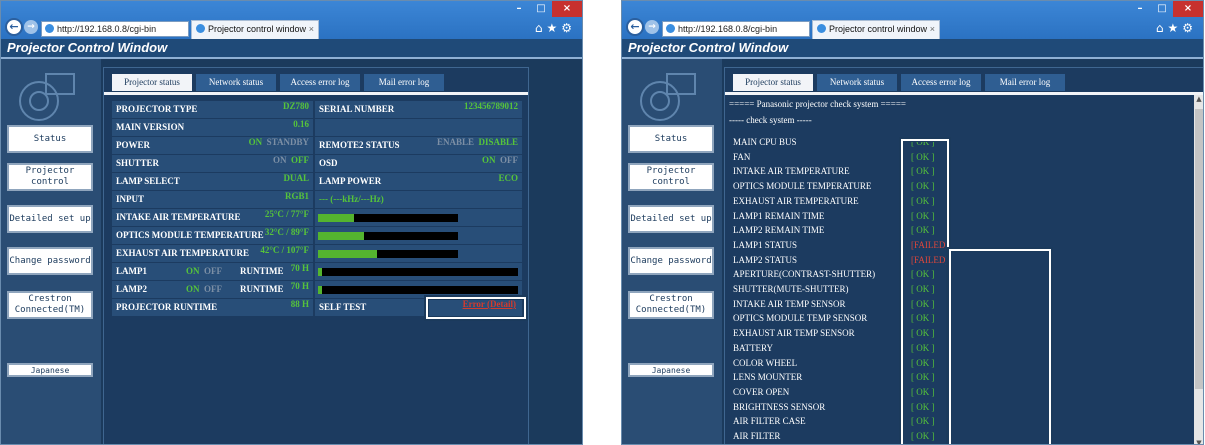  Describe the element at coordinates (318, 181) in the screenshot. I see `status-row: LAMP SELECT DUAL LAMP POWER ECO` at that location.